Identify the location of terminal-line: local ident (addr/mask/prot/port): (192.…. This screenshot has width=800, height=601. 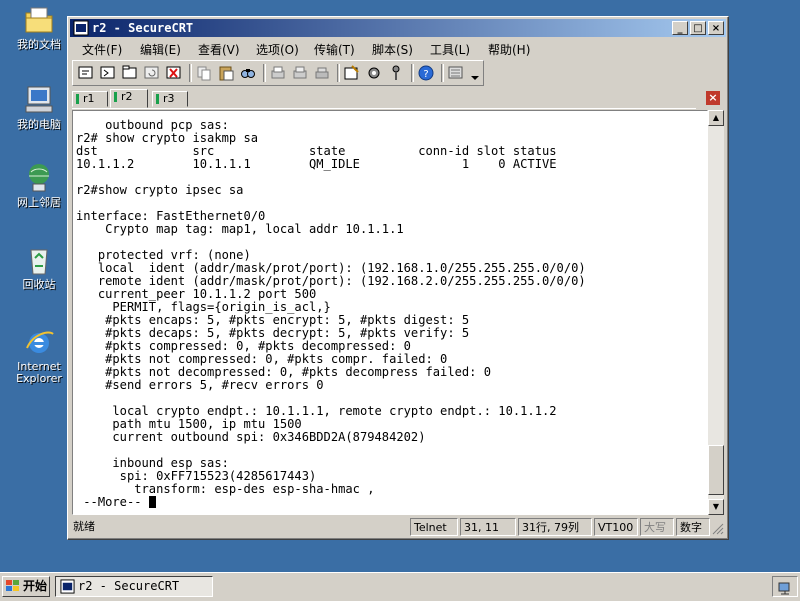
(341, 268).